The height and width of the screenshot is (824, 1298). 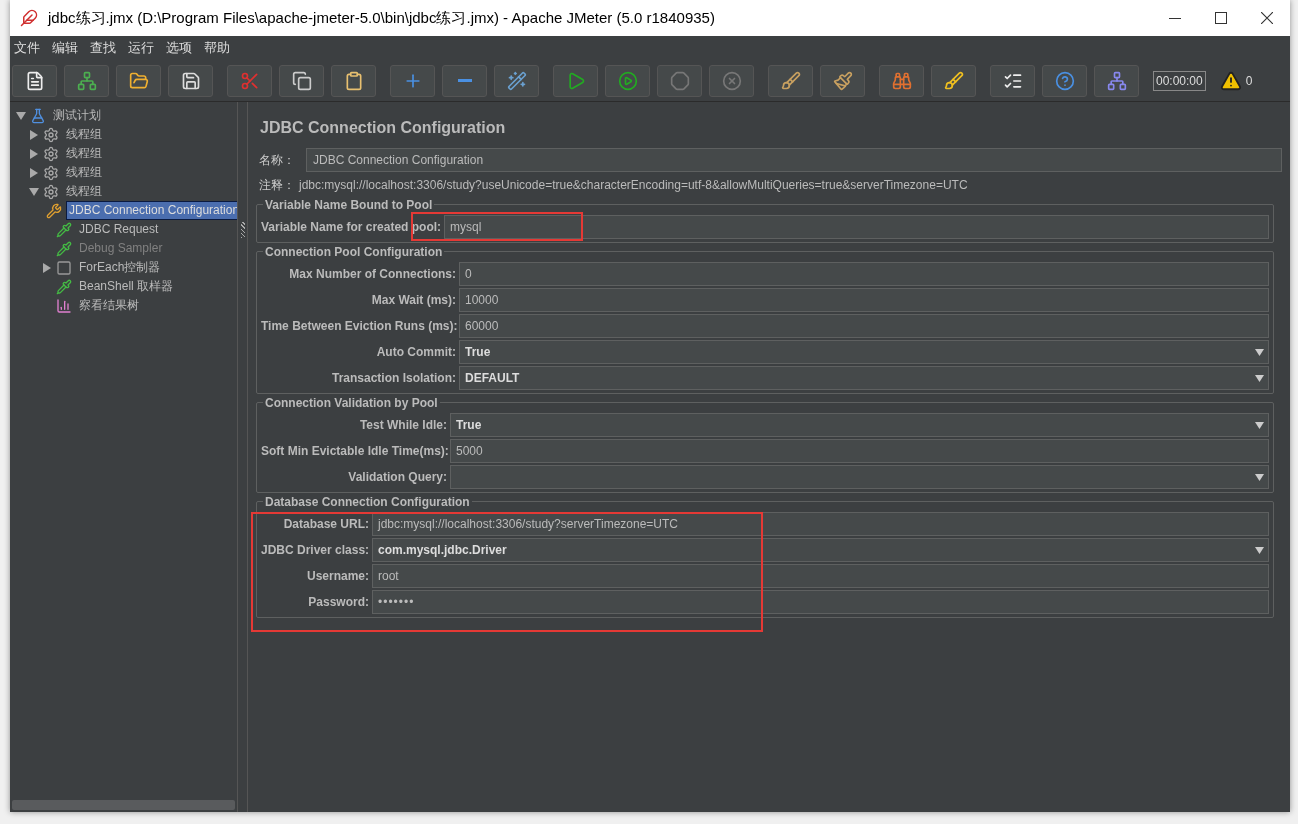 I want to click on field-label: Auto Commit:, so click(x=415, y=352).